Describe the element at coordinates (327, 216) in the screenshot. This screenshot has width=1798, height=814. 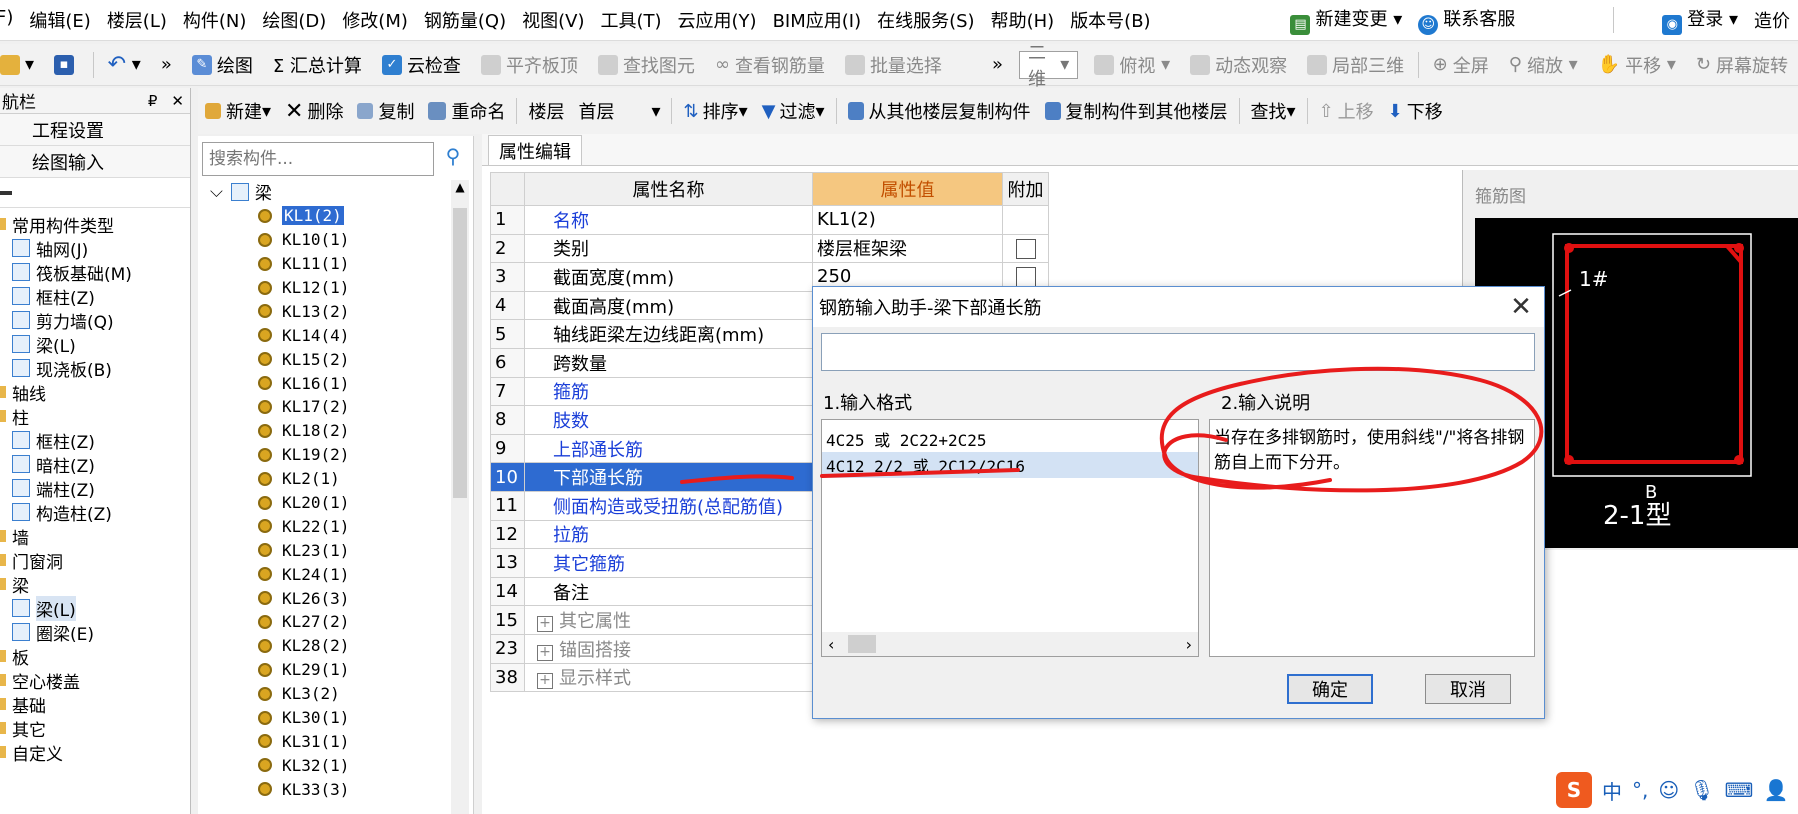
I see `list-item: KL1(2)` at that location.